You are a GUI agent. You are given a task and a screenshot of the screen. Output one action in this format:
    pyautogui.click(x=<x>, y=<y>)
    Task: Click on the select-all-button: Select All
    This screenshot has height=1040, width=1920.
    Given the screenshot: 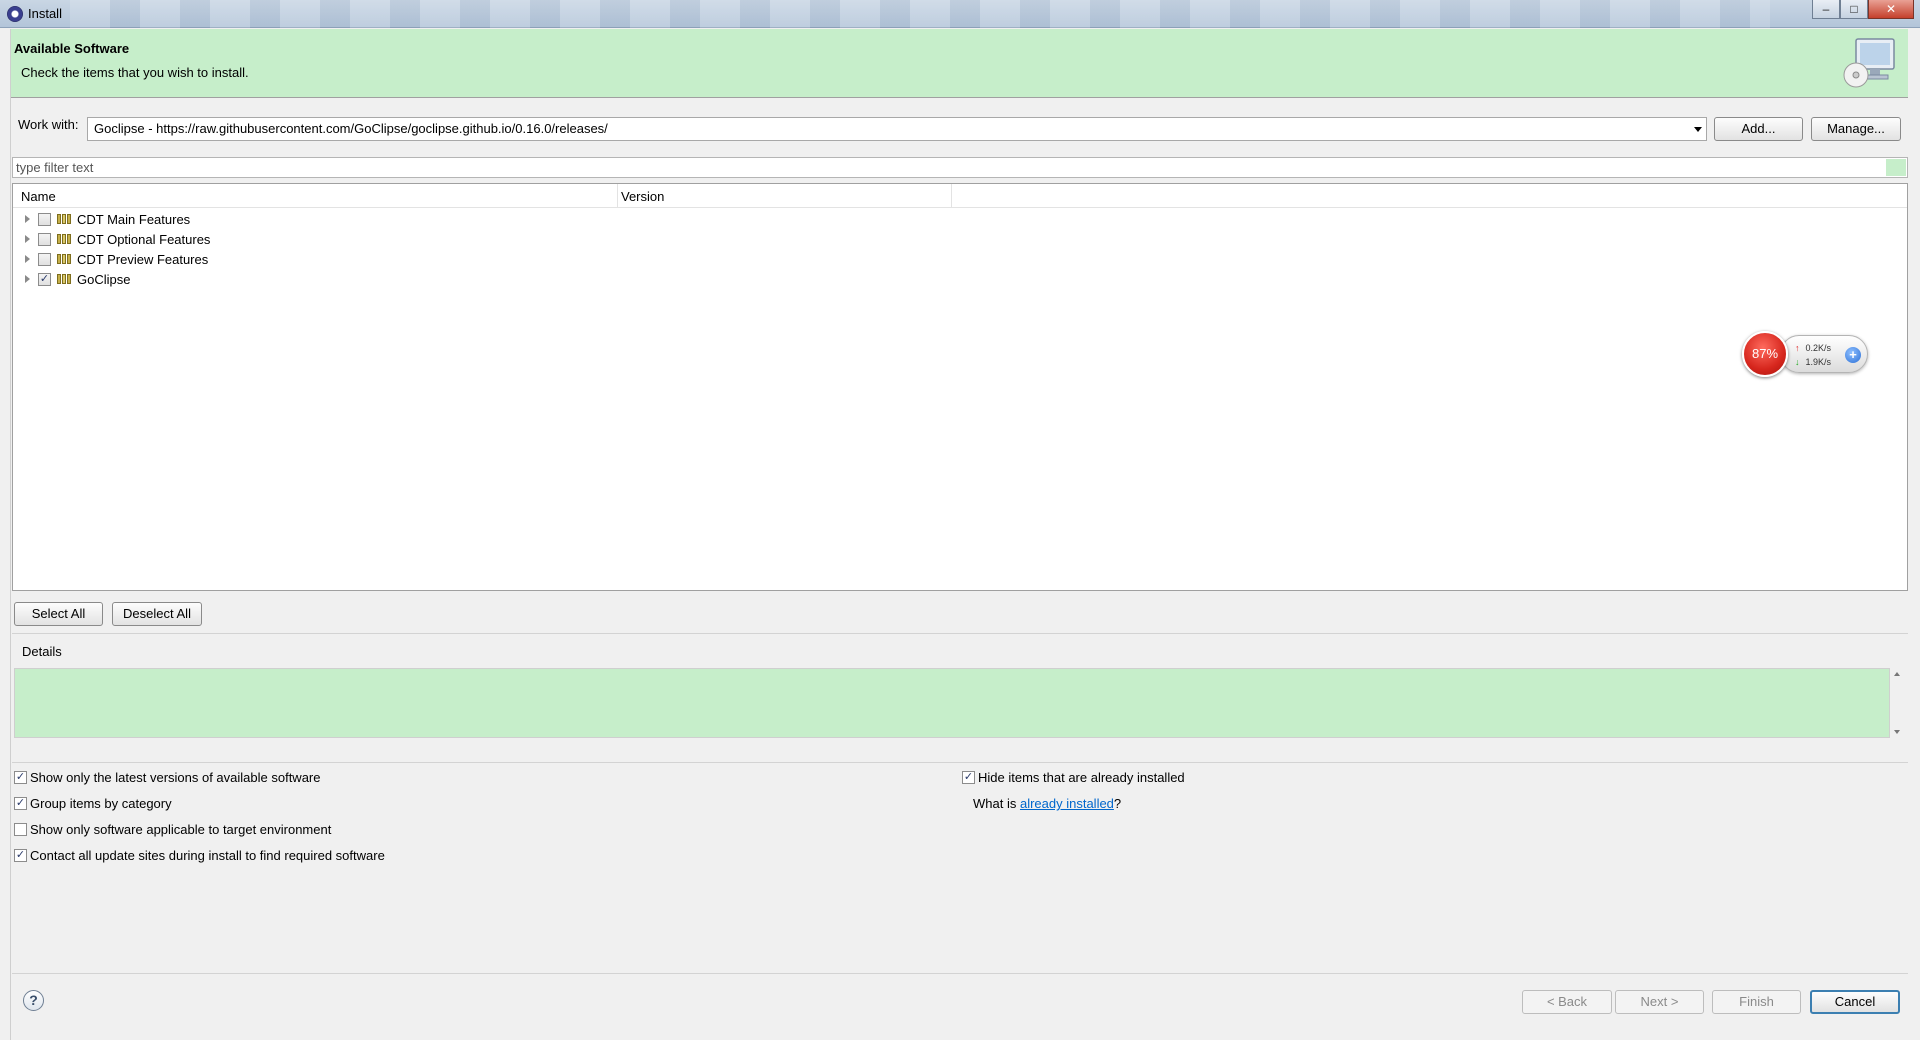 What is the action you would take?
    pyautogui.click(x=58, y=614)
    